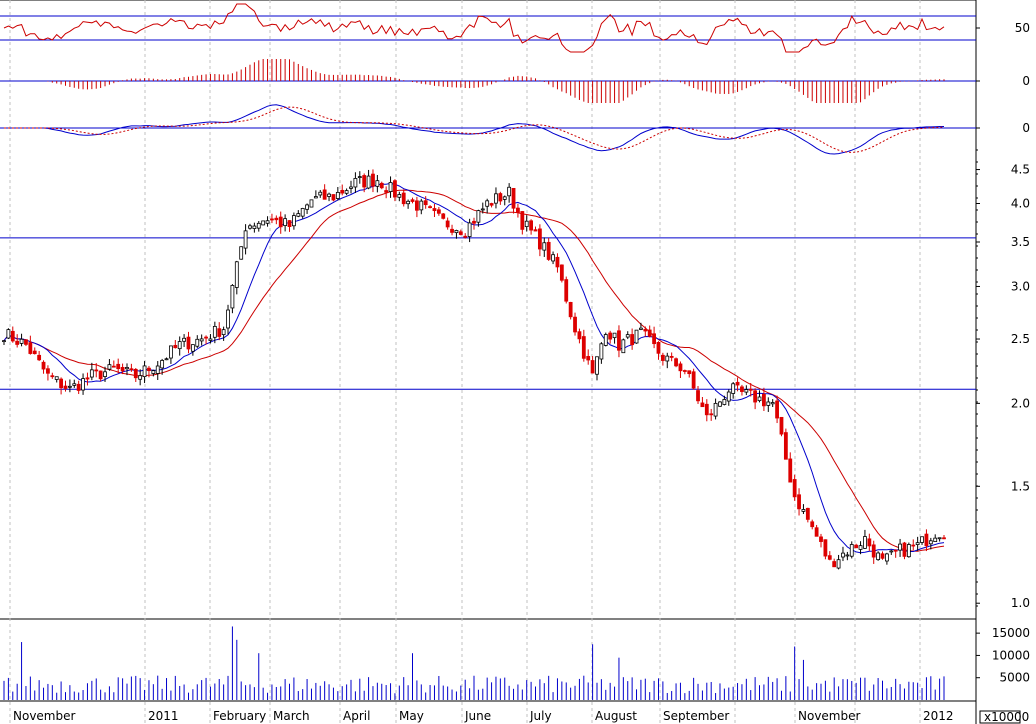  Describe the element at coordinates (1020, 339) in the screenshot. I see `price-tick-label: 2.5` at that location.